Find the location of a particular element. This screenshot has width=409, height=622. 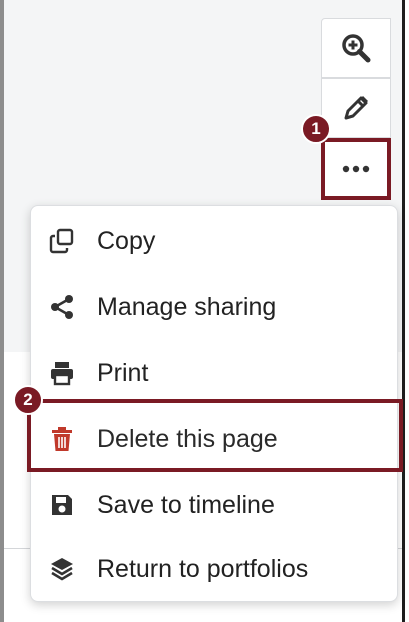

menu-item-save-to-timeline: Save to timeline is located at coordinates (214, 505).